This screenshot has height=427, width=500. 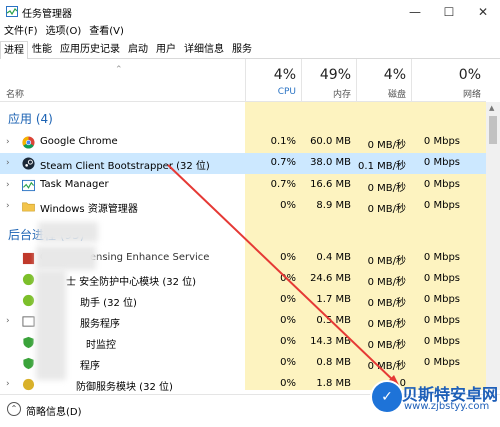 I want to click on memory-value: 8.9 MB, so click(x=333, y=205).